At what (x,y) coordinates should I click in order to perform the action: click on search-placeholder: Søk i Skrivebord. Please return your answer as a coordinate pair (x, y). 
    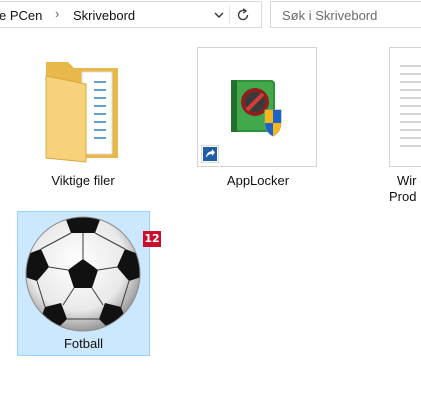
    Looking at the image, I should click on (330, 15).